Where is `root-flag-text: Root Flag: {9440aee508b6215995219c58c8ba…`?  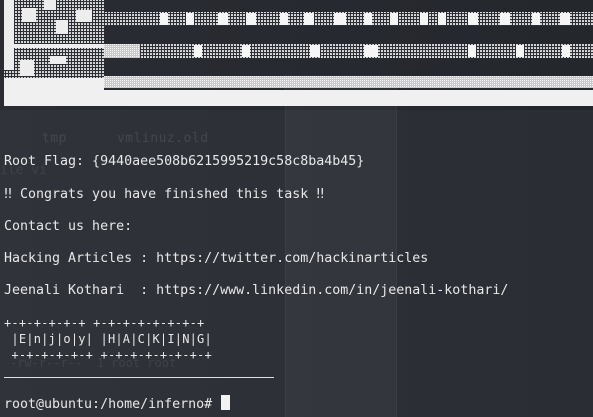 root-flag-text: Root Flag: {9440aee508b6215995219c58c8ba… is located at coordinates (184, 161).